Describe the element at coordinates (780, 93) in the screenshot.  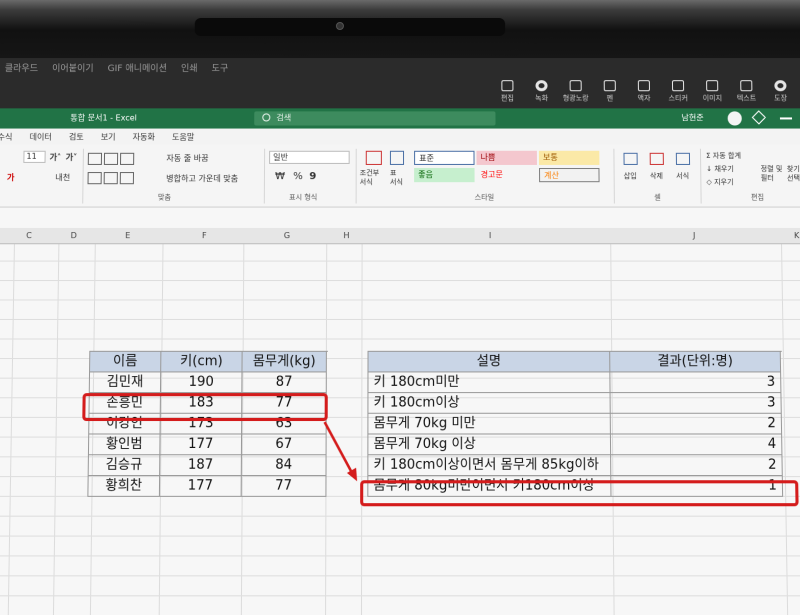
I see `capture-tool-stamp: 도장` at that location.